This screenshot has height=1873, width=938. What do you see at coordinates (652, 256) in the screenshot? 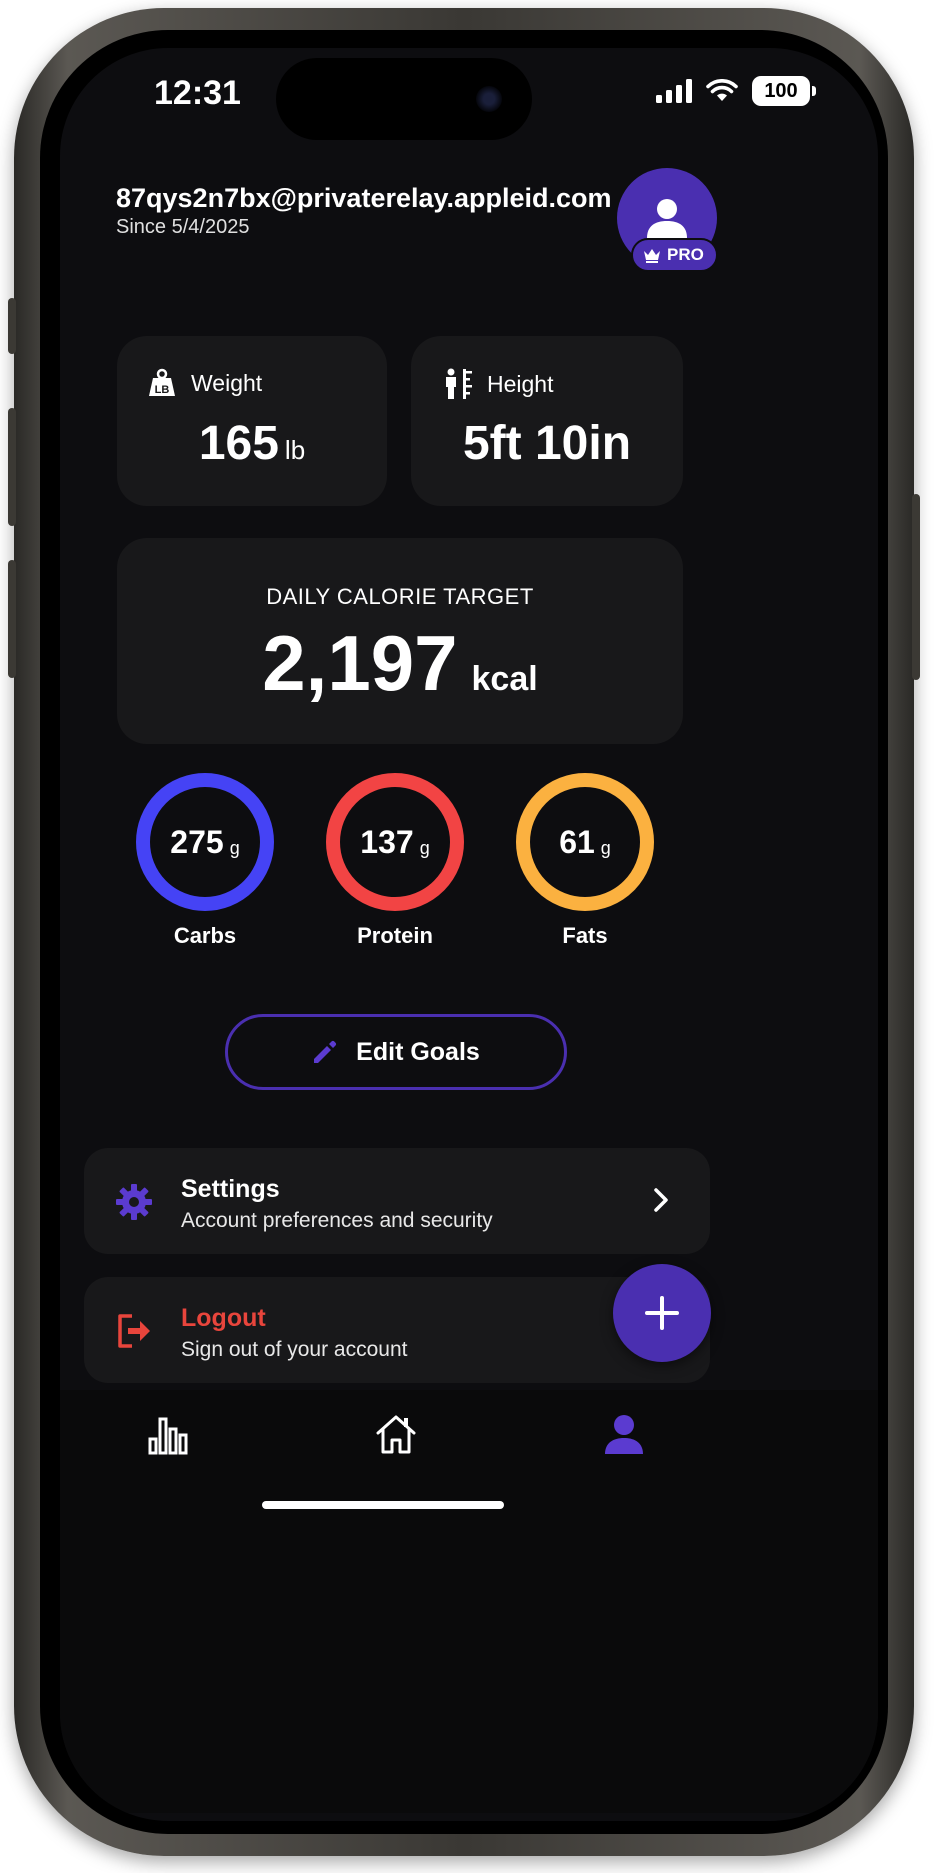
I see `crown-icon` at bounding box center [652, 256].